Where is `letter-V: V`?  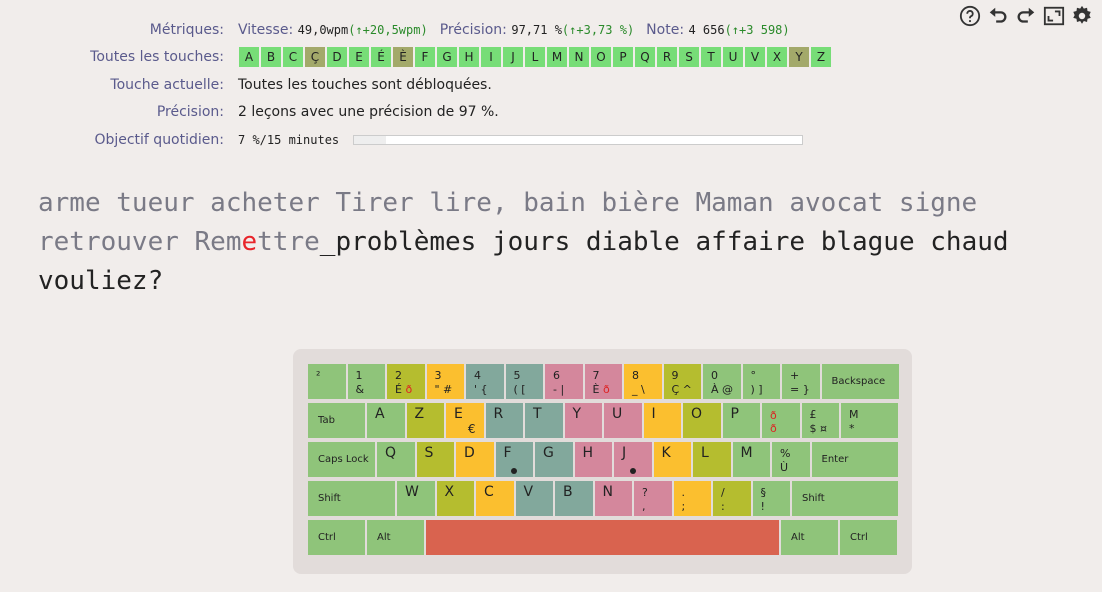
letter-V: V is located at coordinates (755, 57).